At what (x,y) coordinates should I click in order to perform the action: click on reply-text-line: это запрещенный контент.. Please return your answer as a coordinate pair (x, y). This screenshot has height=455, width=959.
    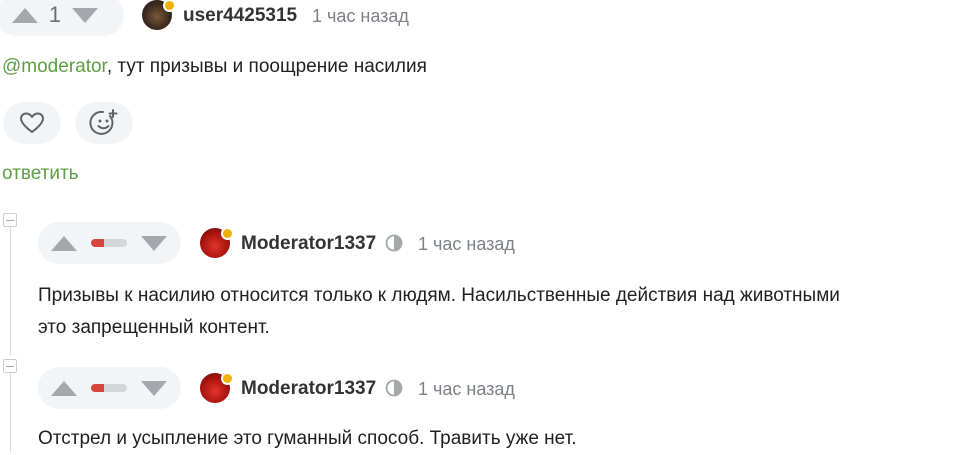
    Looking at the image, I should click on (154, 327).